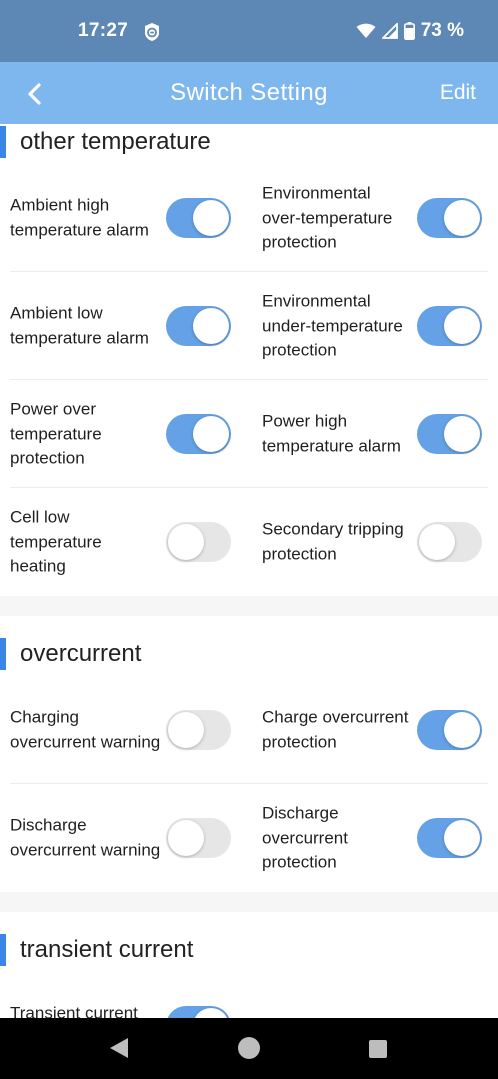  What do you see at coordinates (378, 1049) in the screenshot?
I see `square-recents-icon` at bounding box center [378, 1049].